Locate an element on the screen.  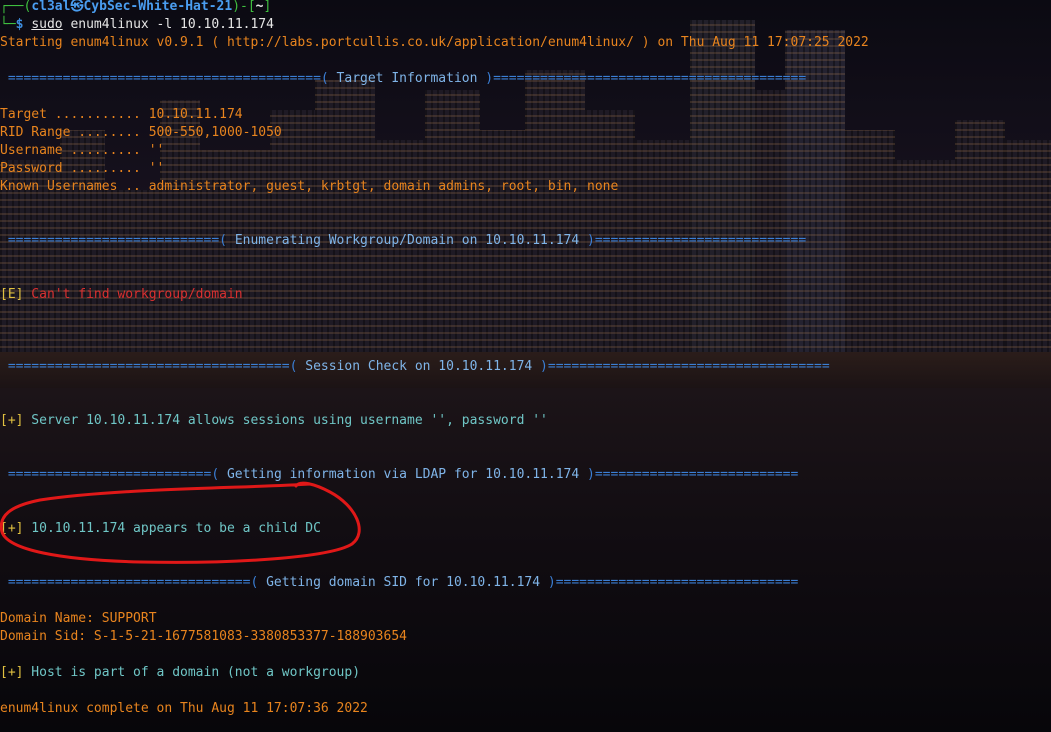
prompt-corner: └─ is located at coordinates (8, 24).